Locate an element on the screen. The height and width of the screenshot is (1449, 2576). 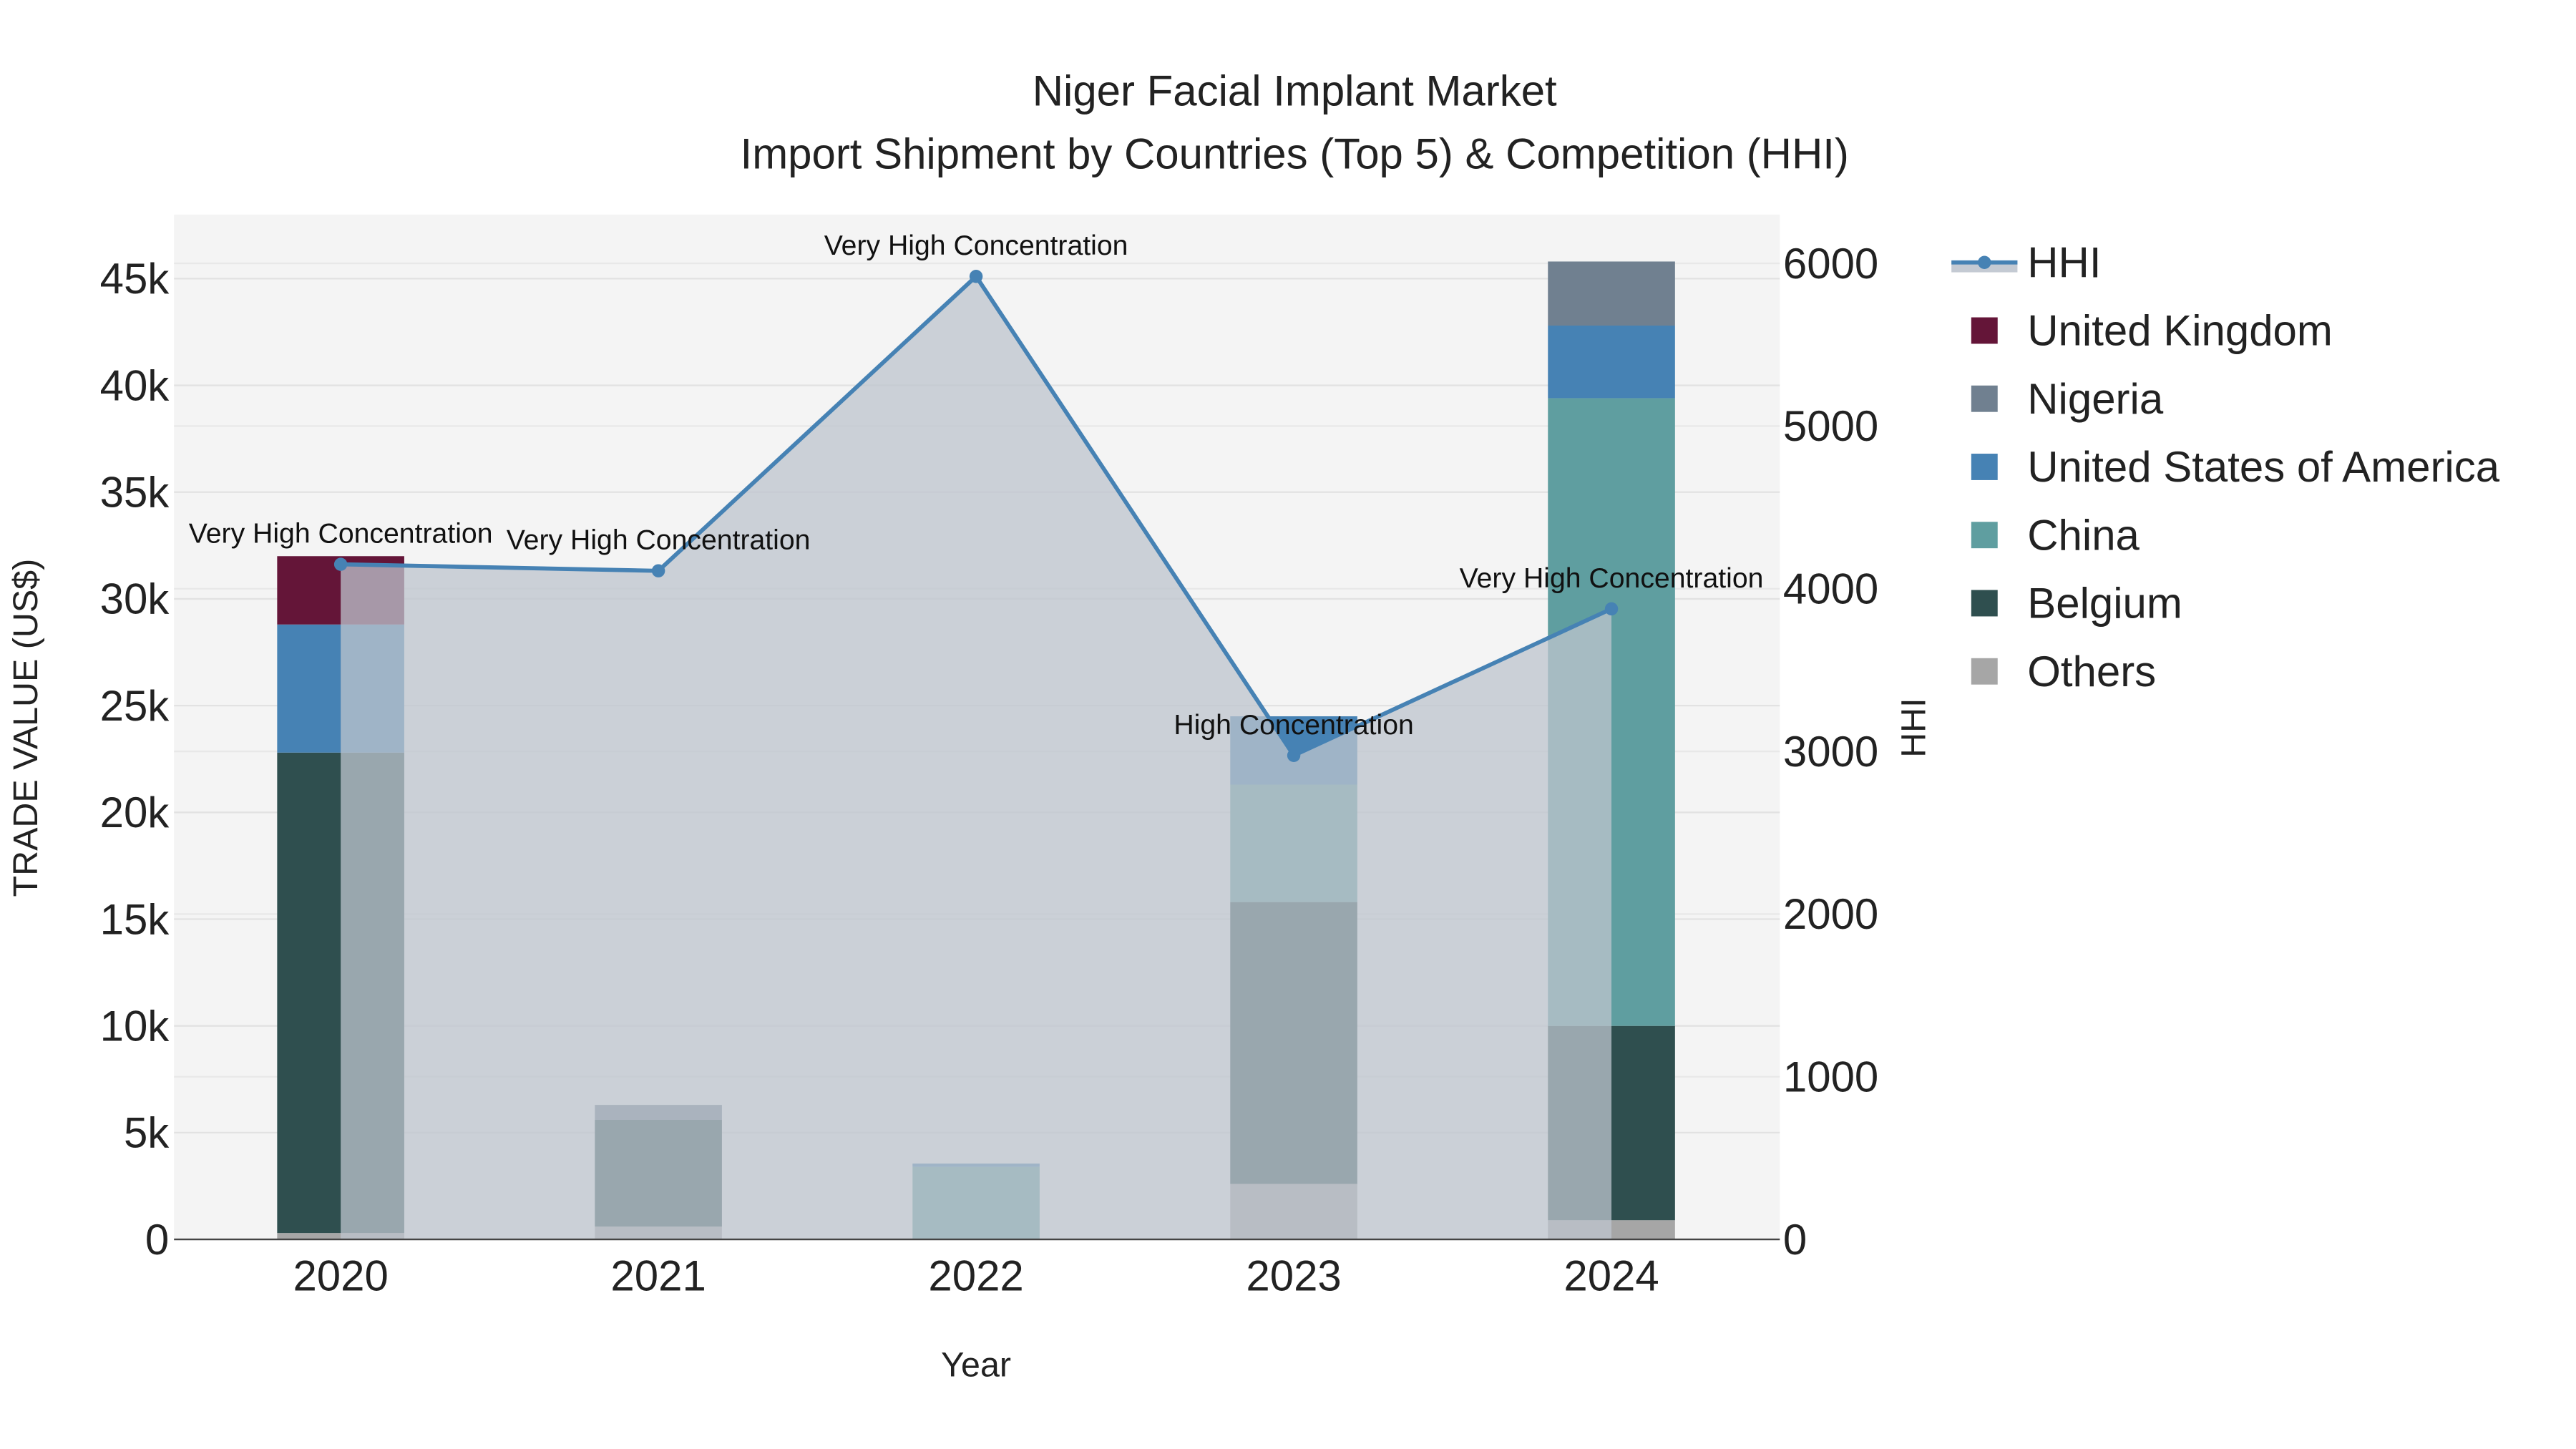
legend-label-china: China is located at coordinates (2083, 535).